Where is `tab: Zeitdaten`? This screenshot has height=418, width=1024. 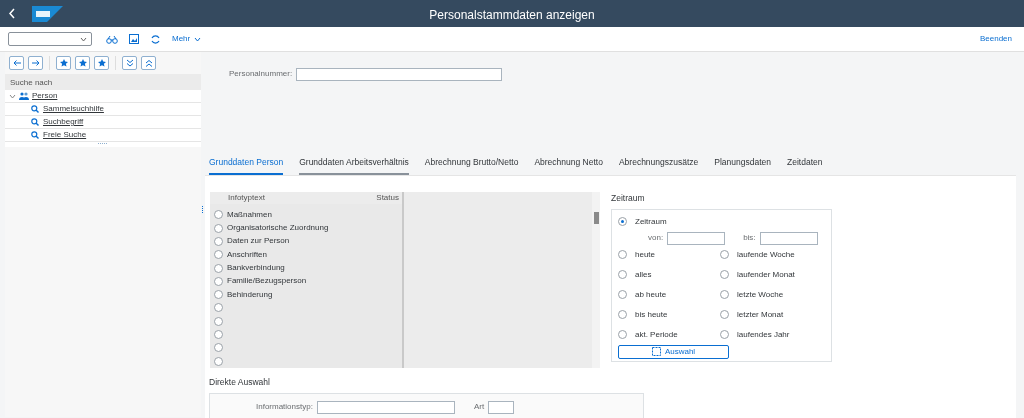
tab: Zeitdaten is located at coordinates (805, 165).